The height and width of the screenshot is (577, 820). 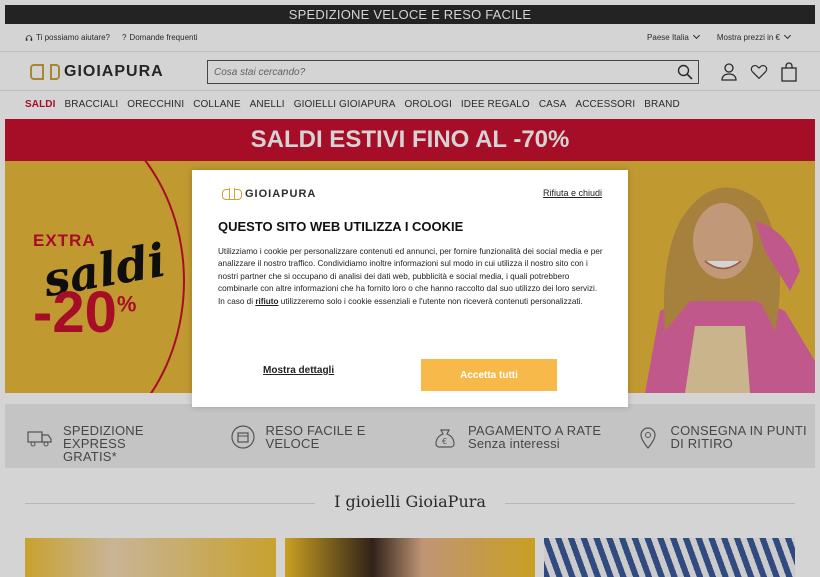 What do you see at coordinates (232, 193) in the screenshot?
I see `logo-mark-icon` at bounding box center [232, 193].